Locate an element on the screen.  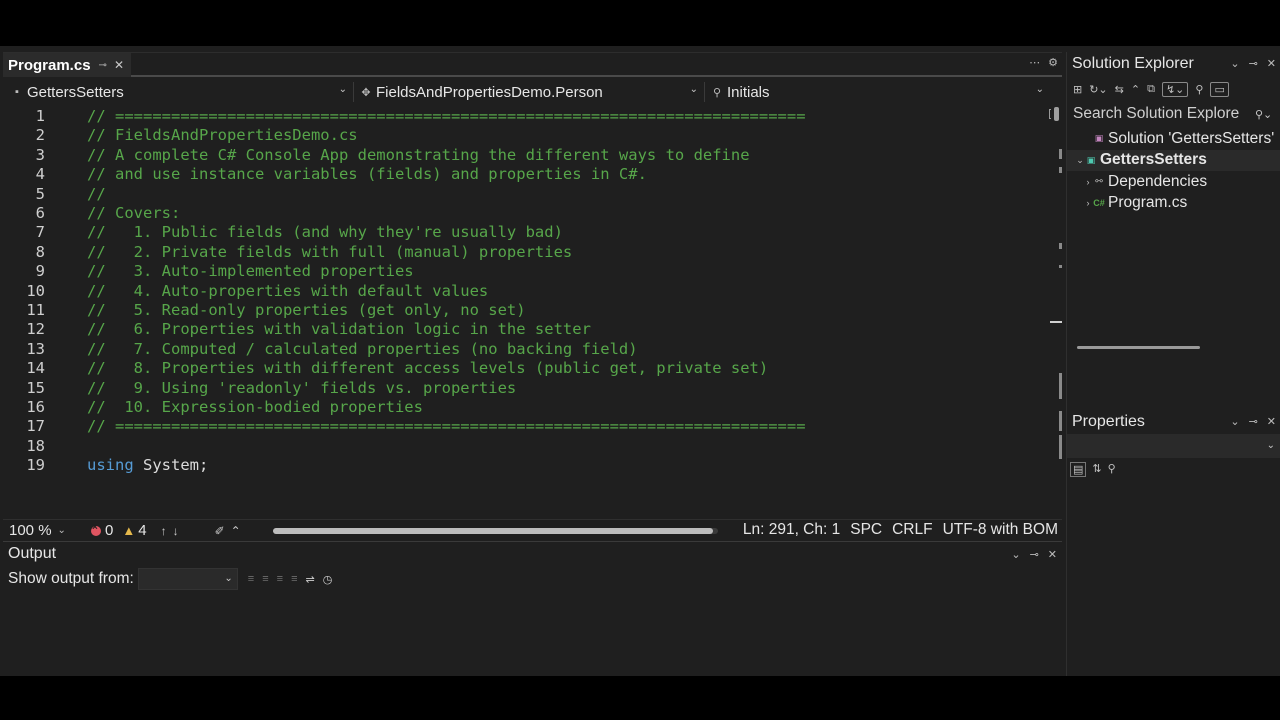
alphabetical-icon: ⇅ is located at coordinates (1096, 469).